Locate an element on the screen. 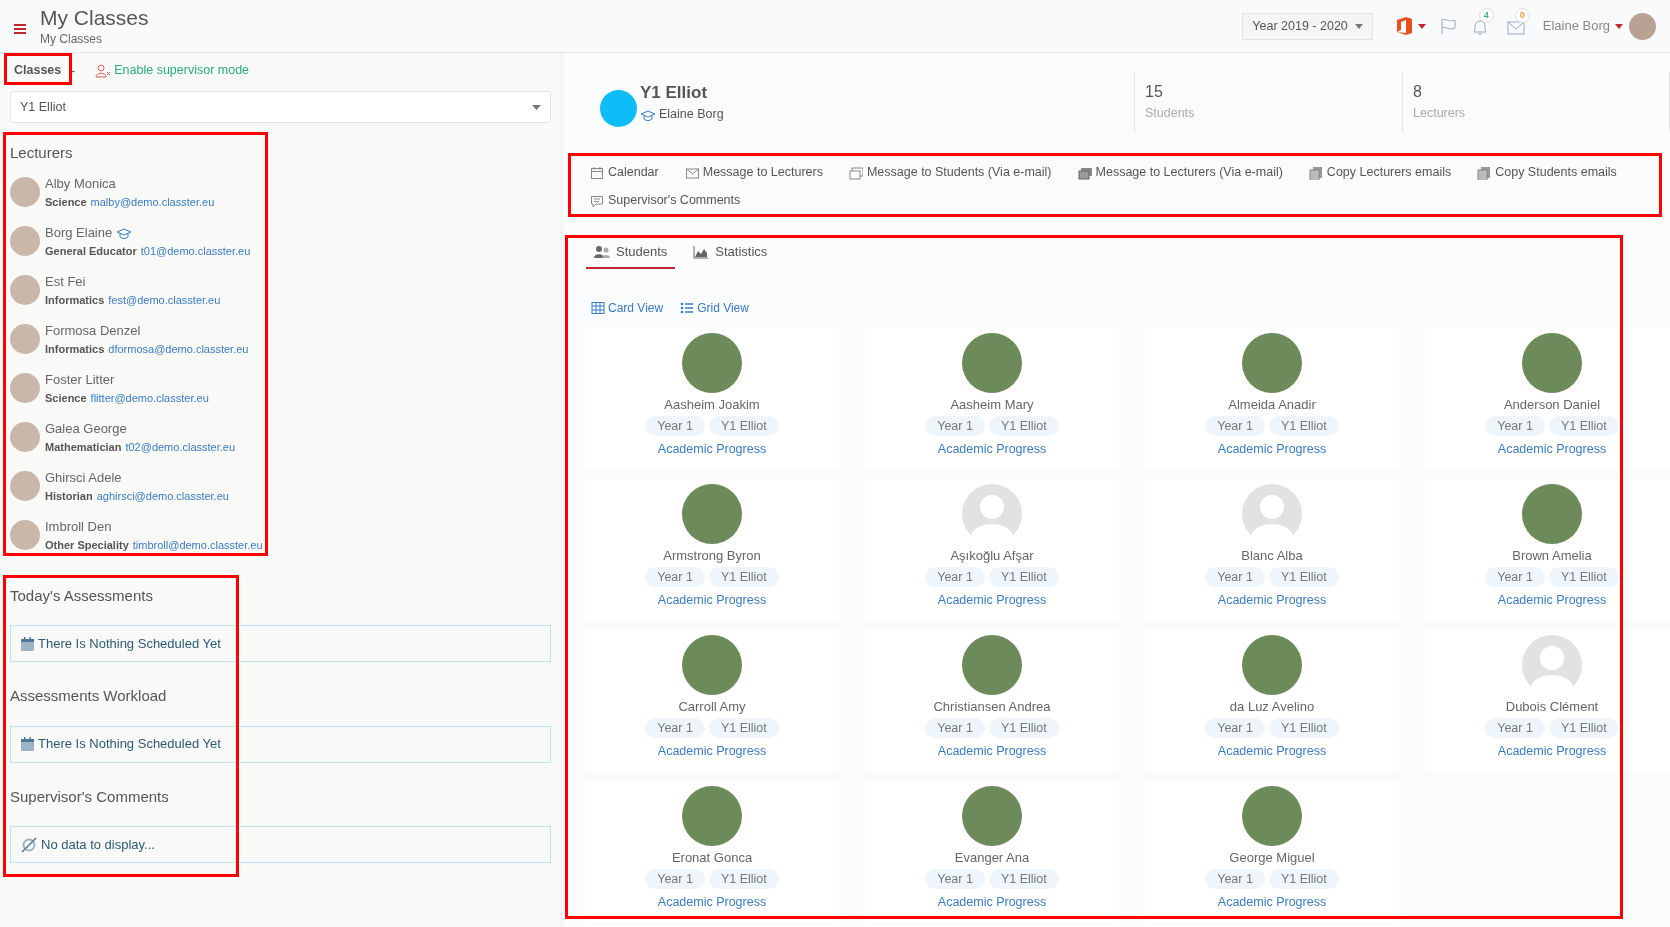  stat-label: Lecturers is located at coordinates (1440, 114).